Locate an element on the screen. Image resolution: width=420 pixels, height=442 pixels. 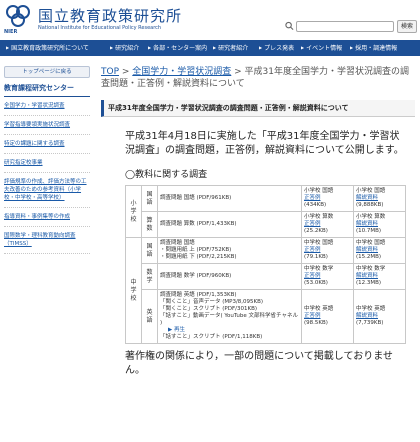
nav-item-departments: 各部・センター案内 is located at coordinates (177, 48).